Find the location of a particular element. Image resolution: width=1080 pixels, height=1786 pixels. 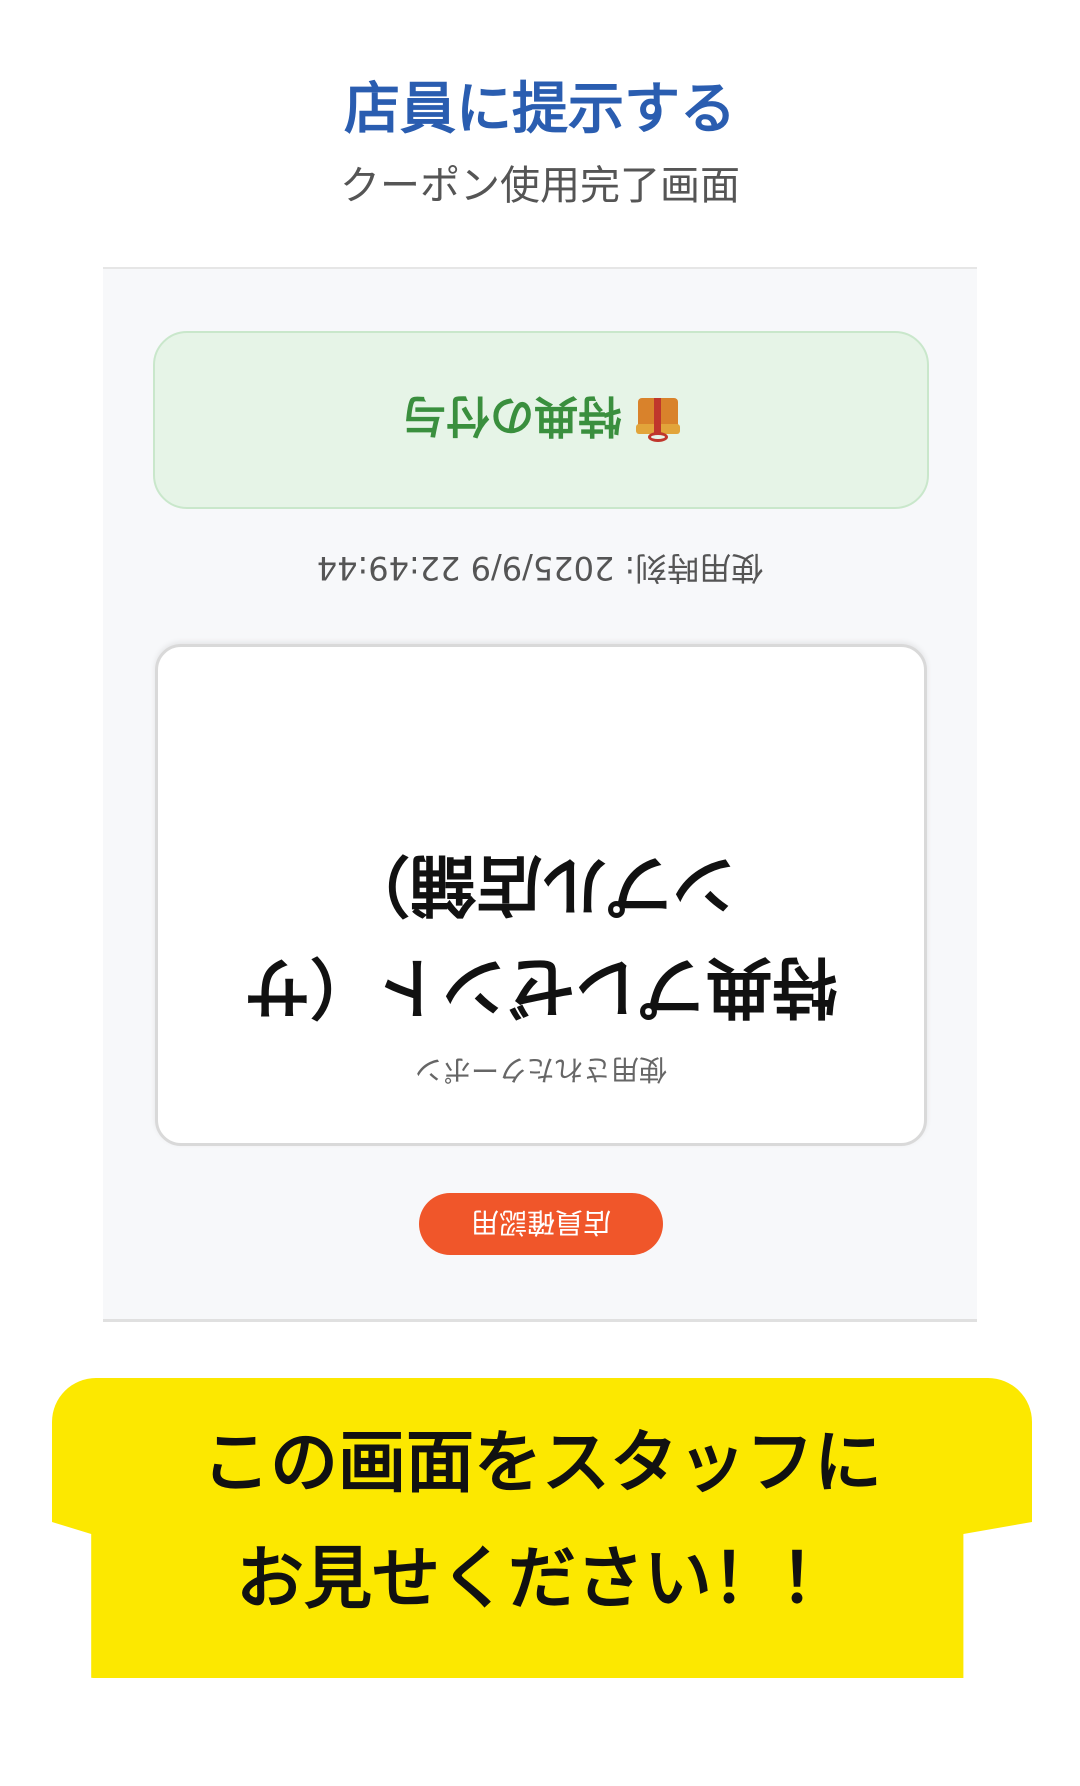

notice-line-2: お見せください！！ is located at coordinates (541, 1579).